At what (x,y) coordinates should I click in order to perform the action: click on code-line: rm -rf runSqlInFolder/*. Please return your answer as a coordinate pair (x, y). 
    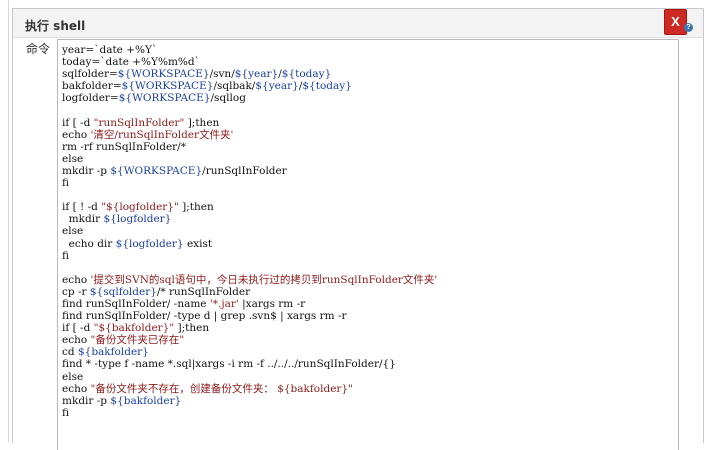
    Looking at the image, I should click on (249, 147).